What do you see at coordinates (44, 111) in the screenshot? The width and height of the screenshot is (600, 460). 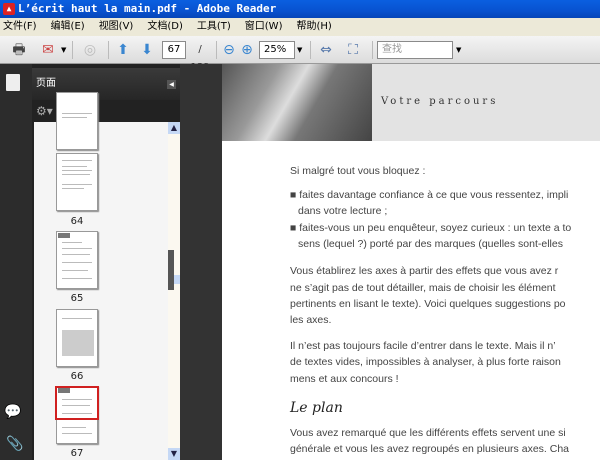 I see `options-gear-icon: ⚙▾` at bounding box center [44, 111].